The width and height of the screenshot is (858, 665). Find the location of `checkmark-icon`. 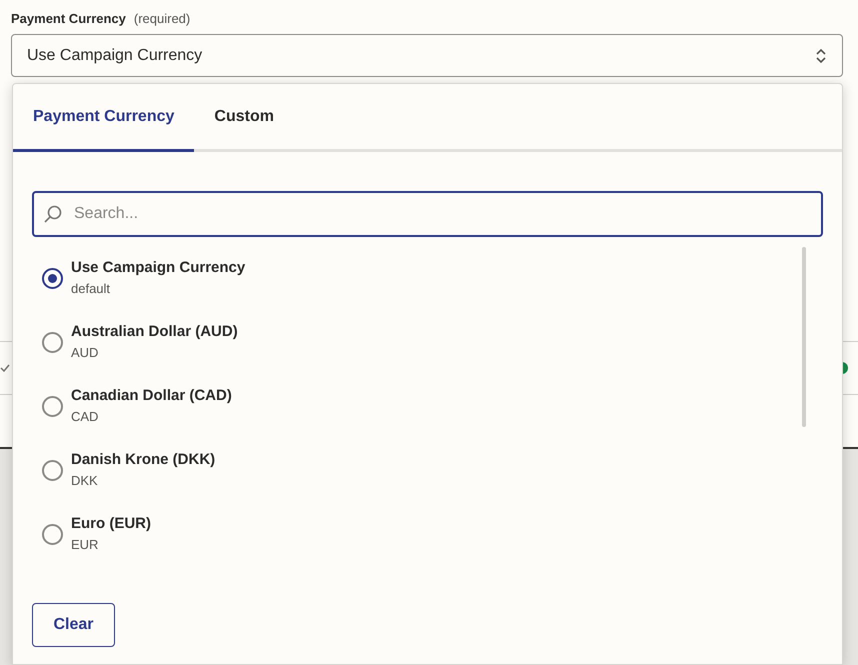

checkmark-icon is located at coordinates (5, 368).